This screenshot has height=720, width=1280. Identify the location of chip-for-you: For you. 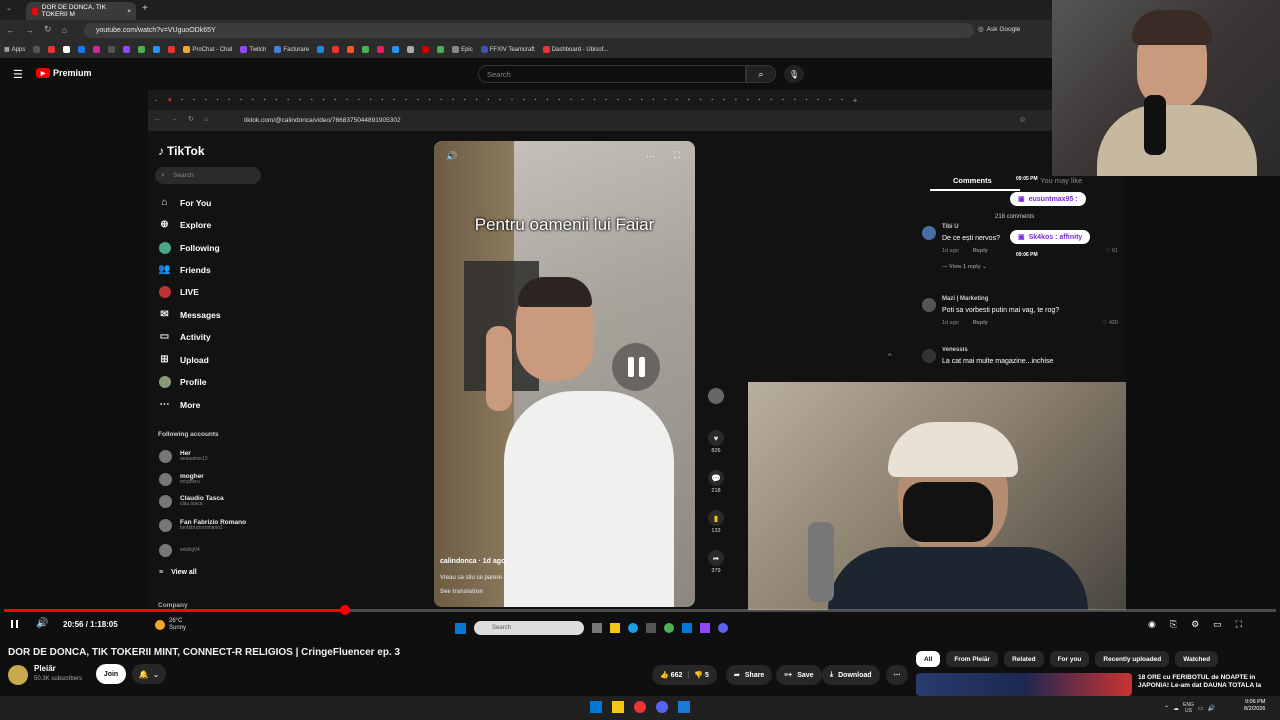
(1069, 659).